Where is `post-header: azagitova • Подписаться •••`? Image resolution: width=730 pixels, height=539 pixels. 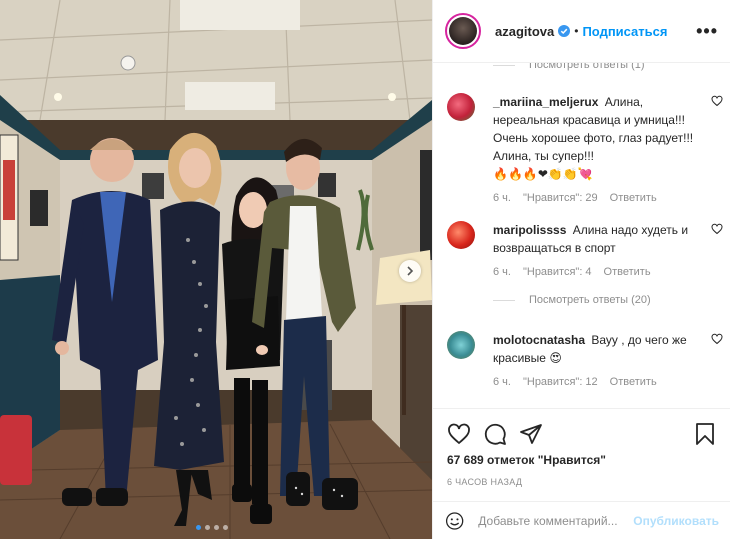 post-header: azagitova • Подписаться ••• is located at coordinates (581, 31).